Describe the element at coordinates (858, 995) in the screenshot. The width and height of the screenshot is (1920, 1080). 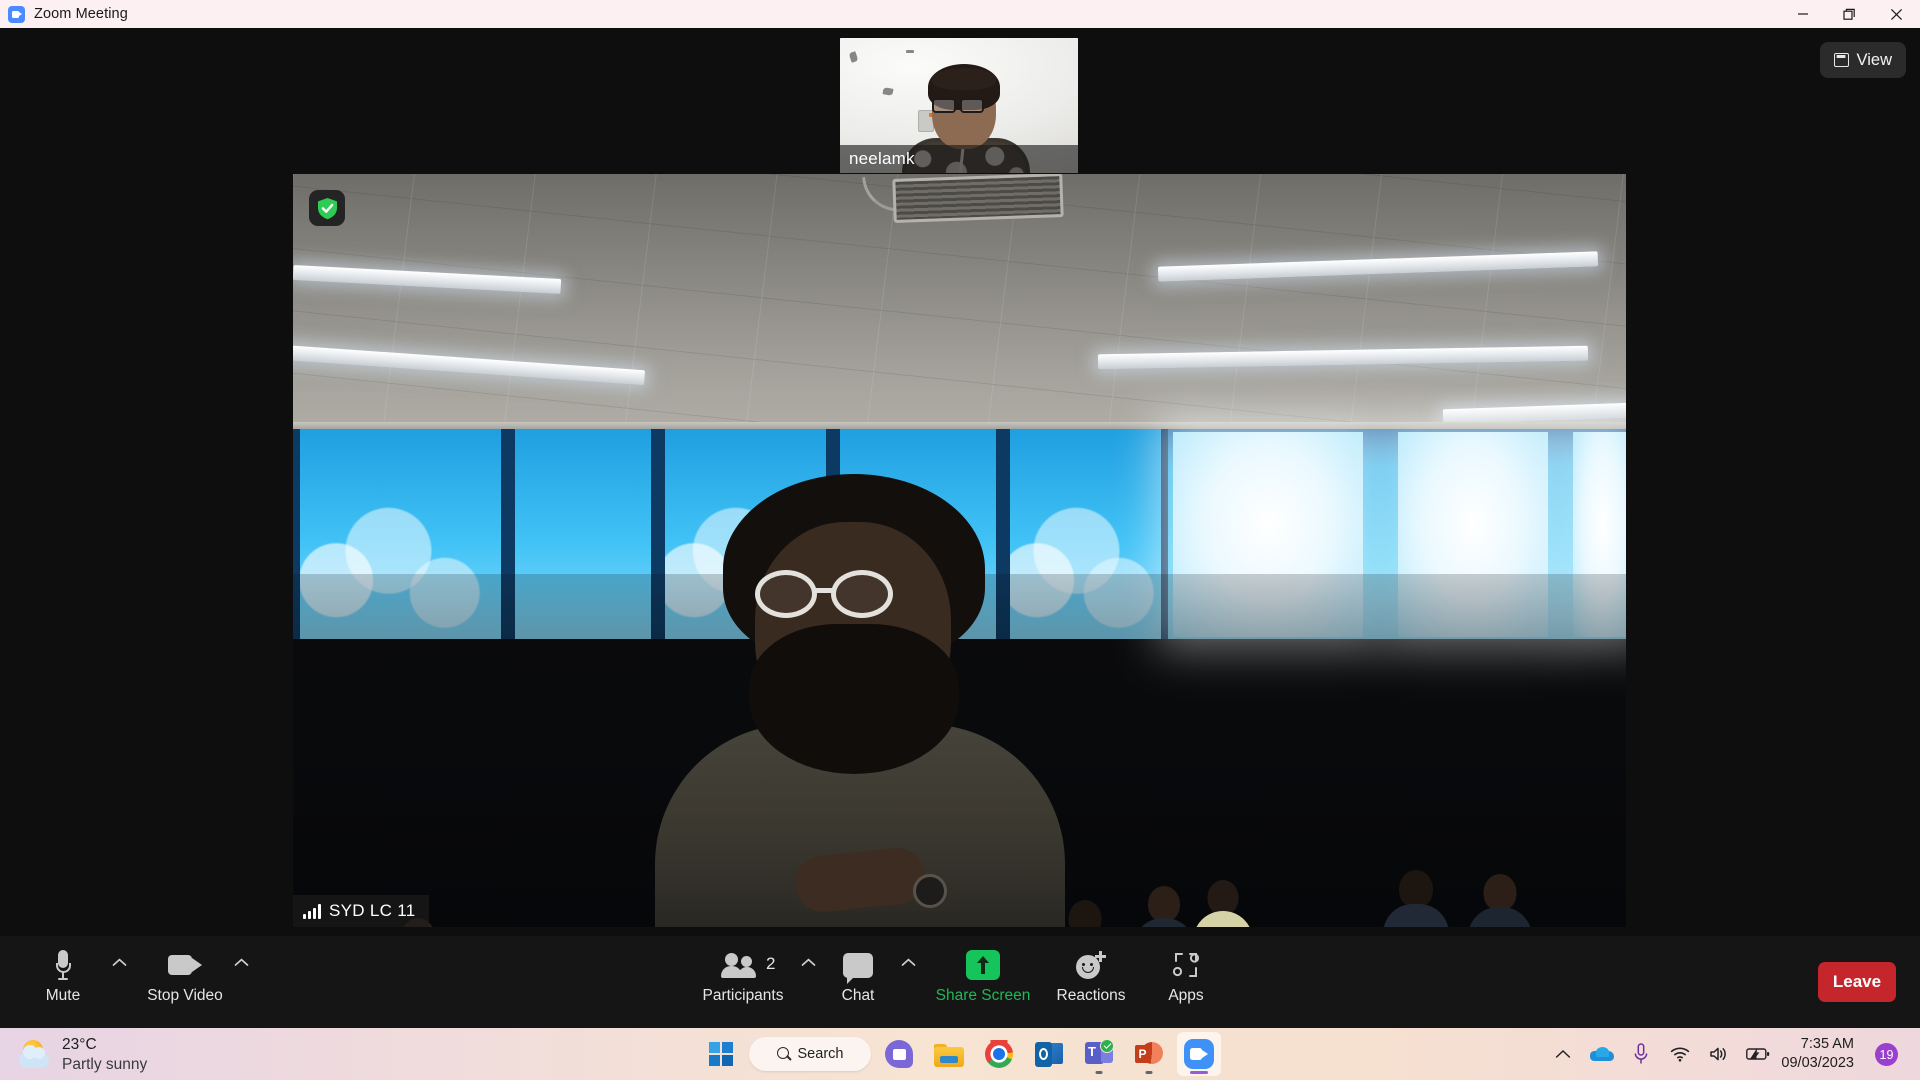
I see `chat-label: Chat` at that location.